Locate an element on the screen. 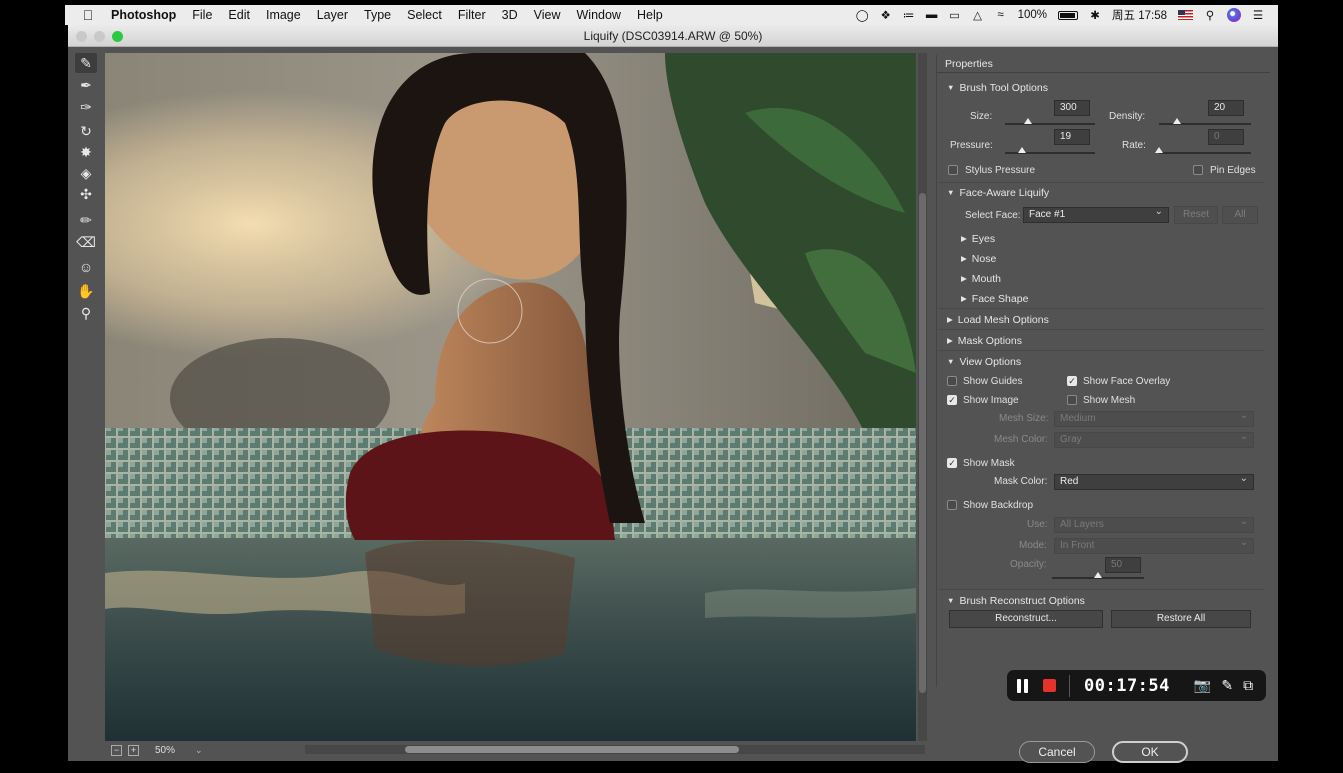 The image size is (1343, 773). show-guides-checkbox is located at coordinates (952, 381).